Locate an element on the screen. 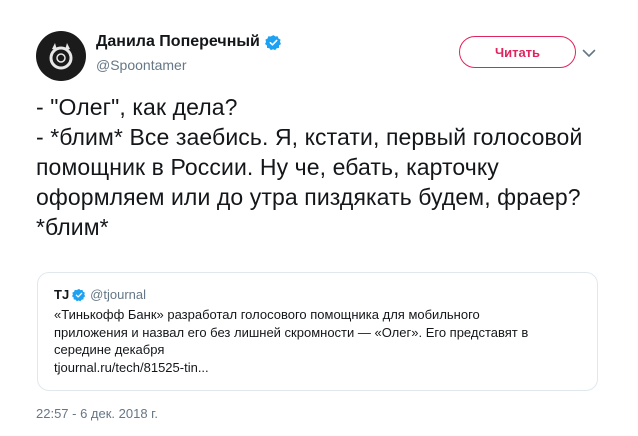 Image resolution: width=638 pixels, height=436 pixels. quoted-tweet-header: TJ @tjournal is located at coordinates (100, 294).